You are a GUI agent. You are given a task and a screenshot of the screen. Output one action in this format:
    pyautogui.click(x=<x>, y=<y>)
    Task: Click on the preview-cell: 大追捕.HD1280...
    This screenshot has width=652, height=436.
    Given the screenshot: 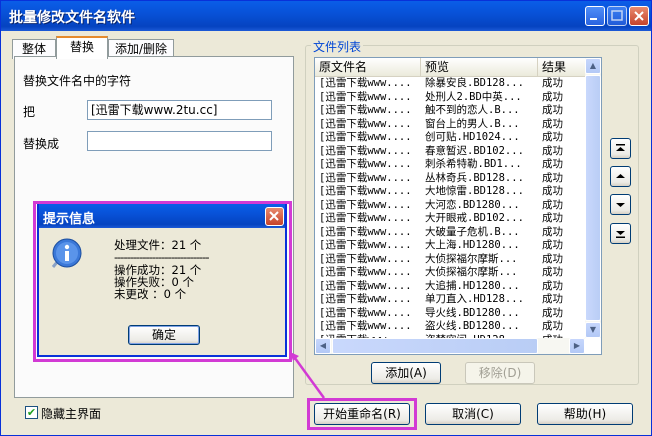 What is the action you would take?
    pyautogui.click(x=472, y=285)
    